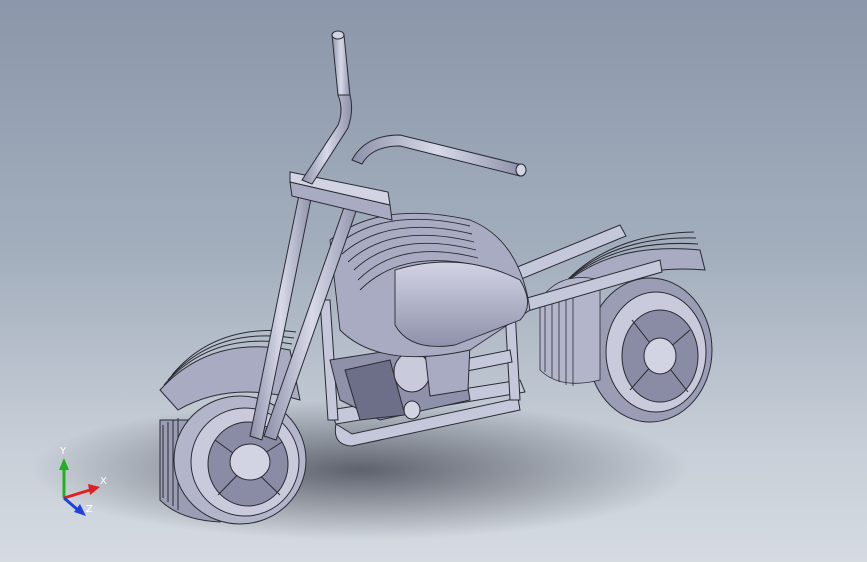 The image size is (867, 562). Describe the element at coordinates (430, 285) in the screenshot. I see `fuel-tank` at that location.